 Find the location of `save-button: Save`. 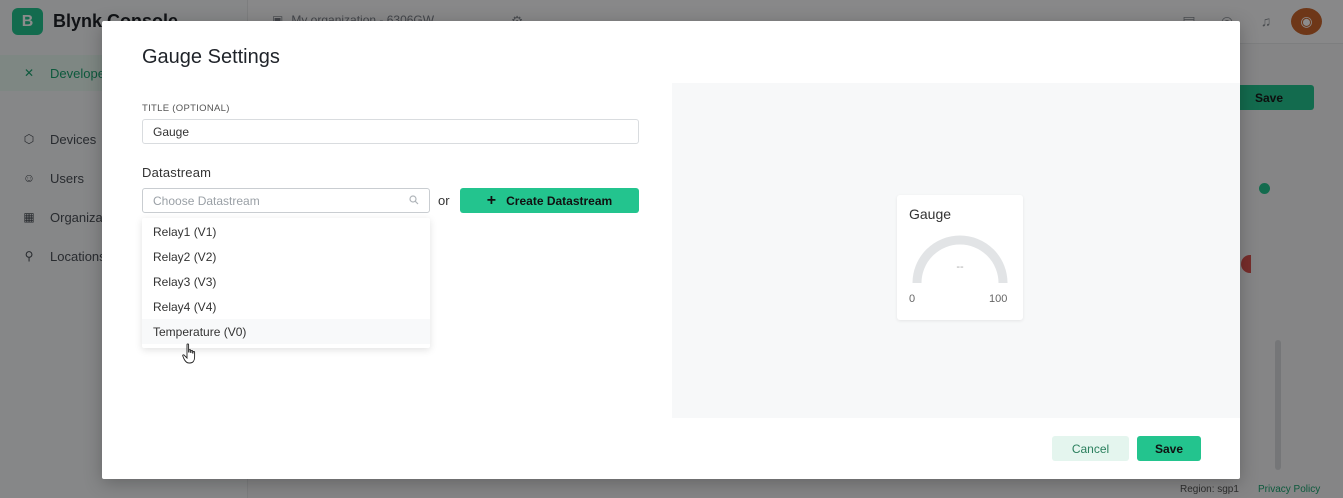

save-button: Save is located at coordinates (1169, 448).